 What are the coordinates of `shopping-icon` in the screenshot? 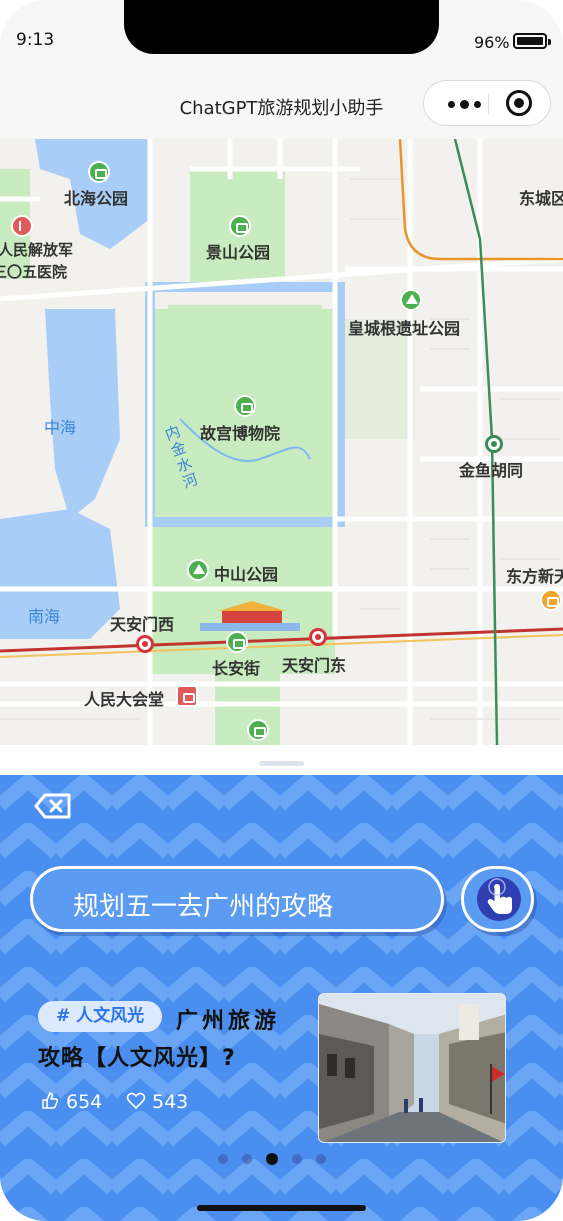 It's located at (551, 600).